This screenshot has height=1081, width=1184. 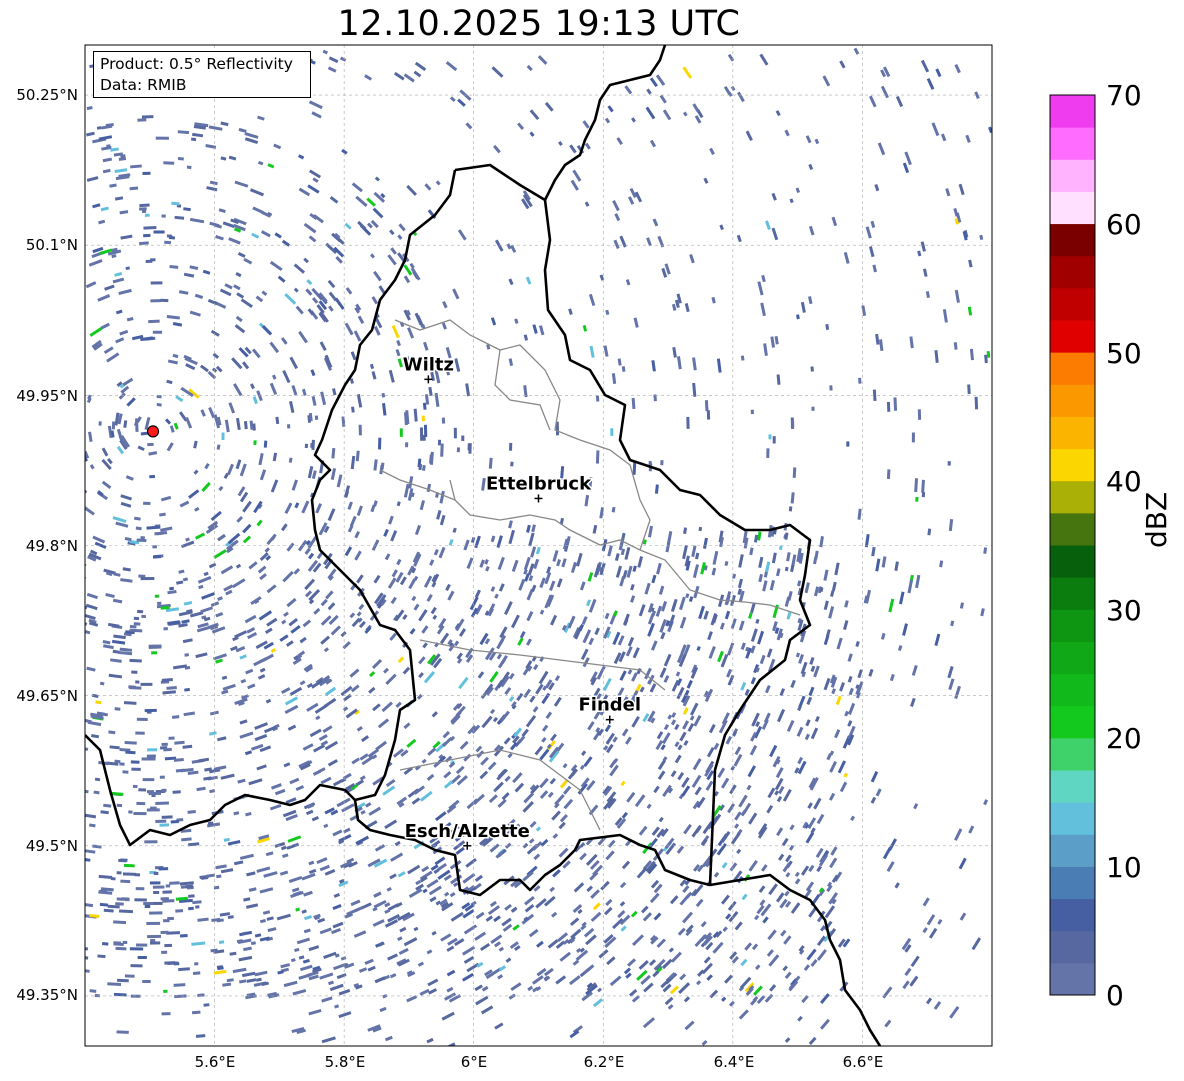 I want to click on lon-tick-label: 6°E, so click(x=474, y=1062).